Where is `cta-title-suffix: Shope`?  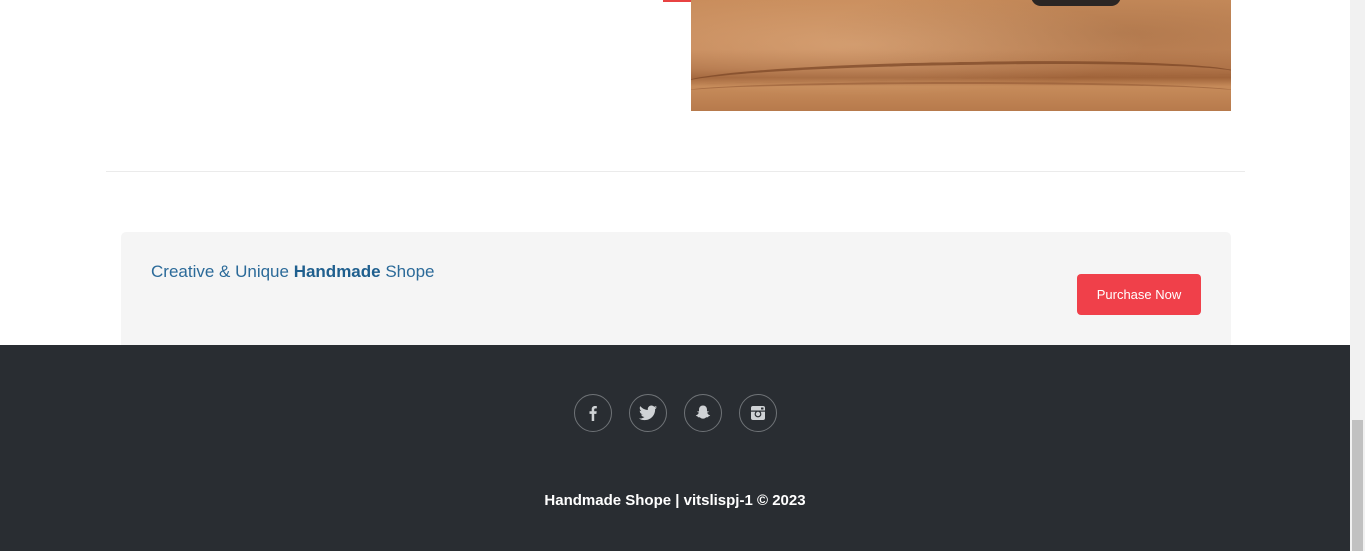
cta-title-suffix: Shope is located at coordinates (407, 271).